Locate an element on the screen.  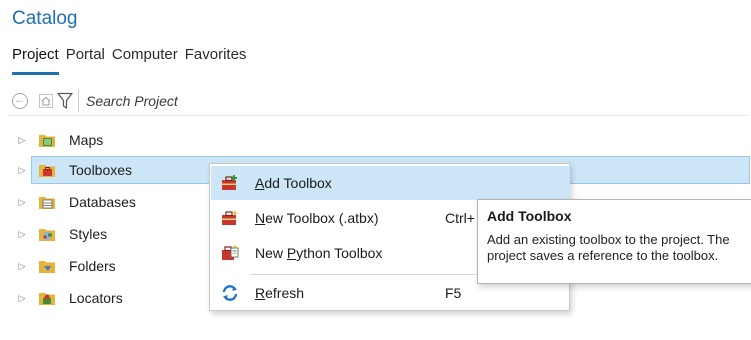
tooltip-title: Add Toolbox is located at coordinates (529, 216).